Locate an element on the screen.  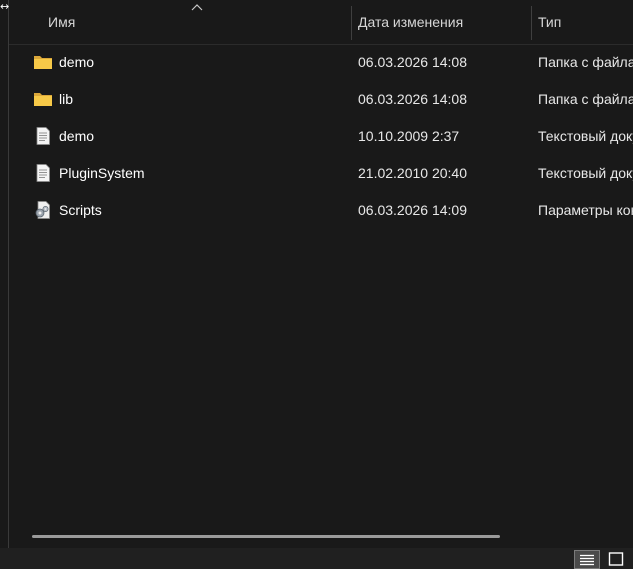
status-bar is located at coordinates (316, 558).